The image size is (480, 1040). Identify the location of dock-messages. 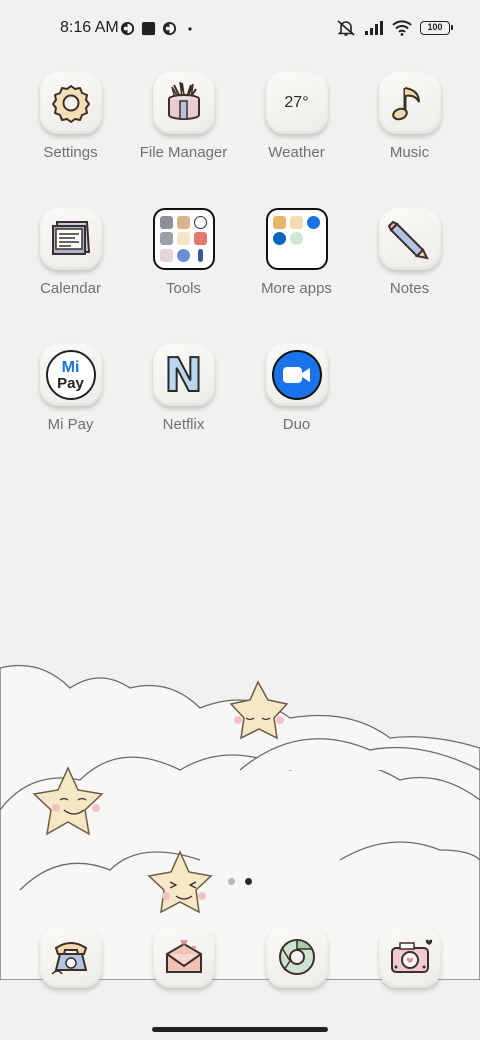
(183, 957).